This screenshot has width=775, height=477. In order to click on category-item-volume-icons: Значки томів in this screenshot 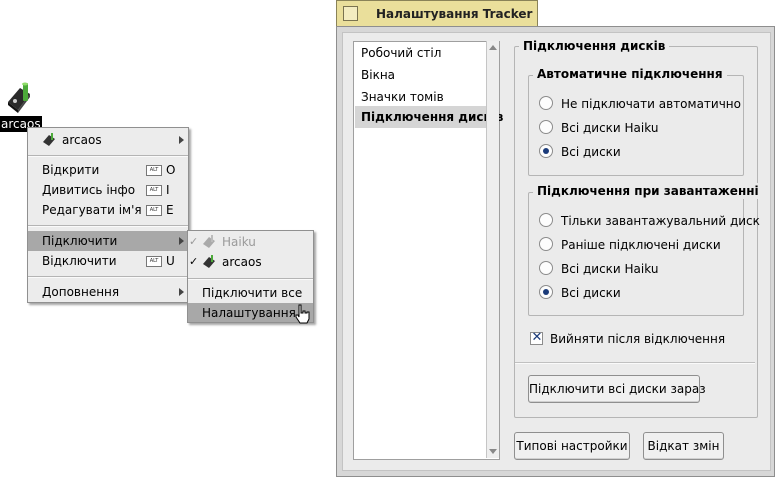, I will do `click(423, 97)`.